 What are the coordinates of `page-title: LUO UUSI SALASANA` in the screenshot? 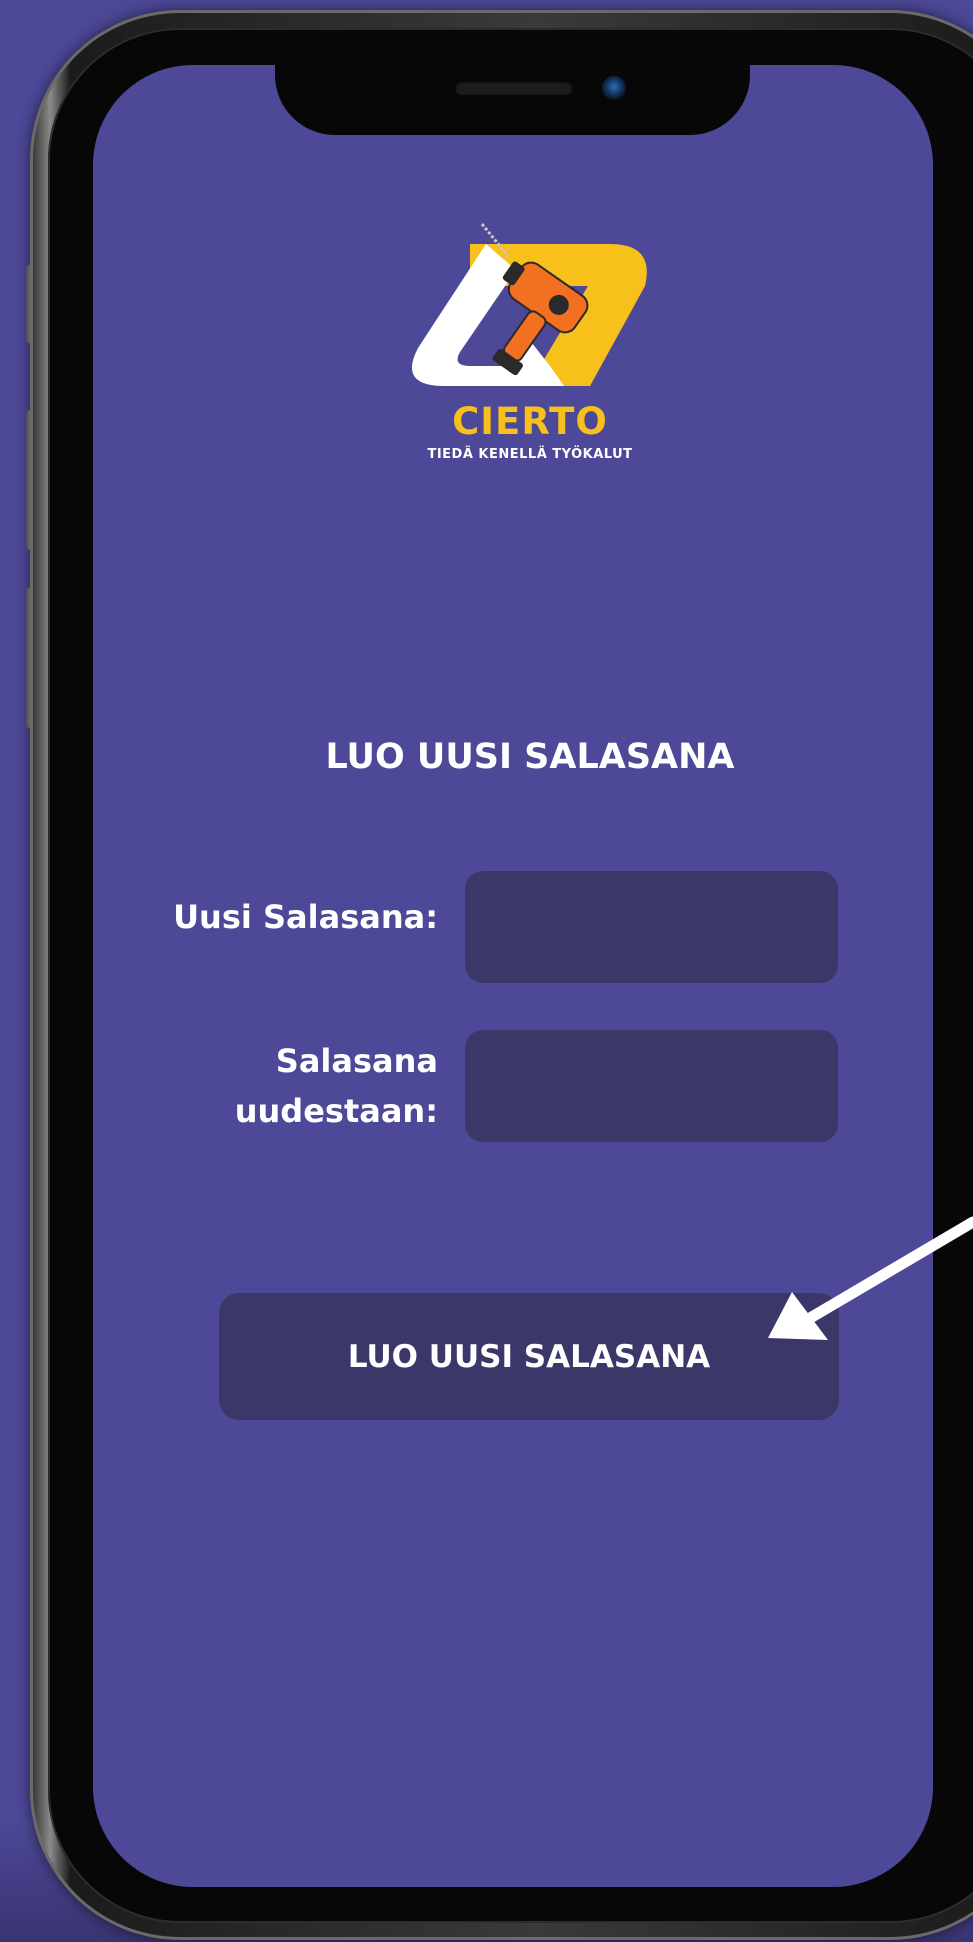 It's located at (530, 757).